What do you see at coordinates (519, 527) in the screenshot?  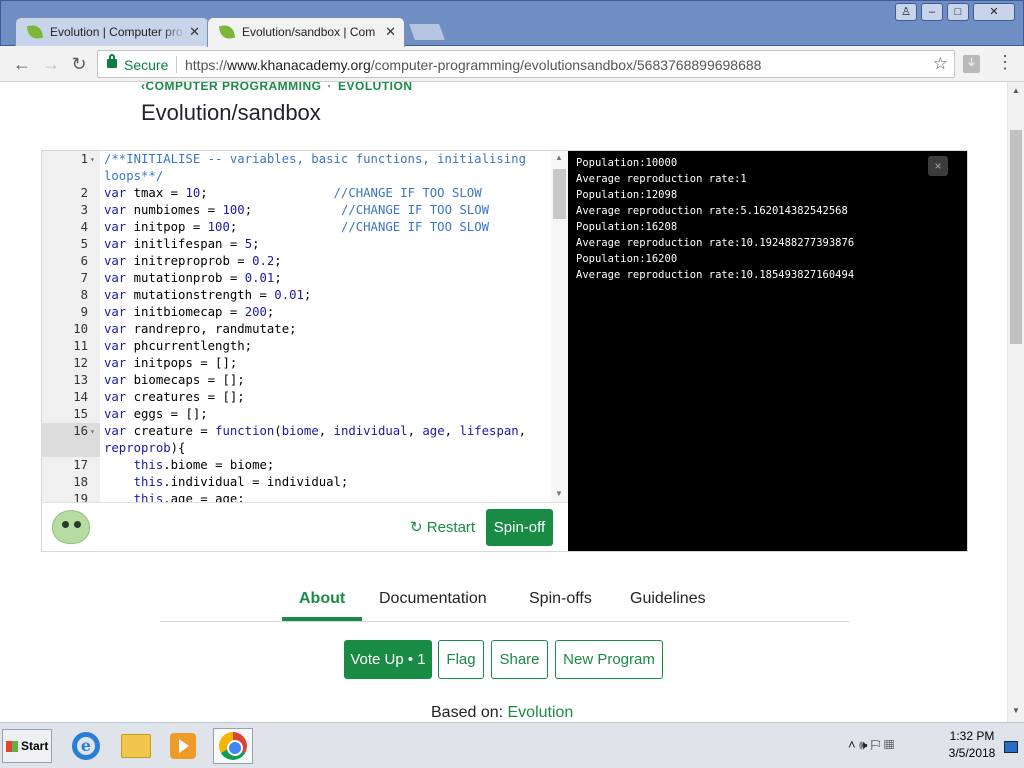 I see `spin-off-button: Spin-off` at bounding box center [519, 527].